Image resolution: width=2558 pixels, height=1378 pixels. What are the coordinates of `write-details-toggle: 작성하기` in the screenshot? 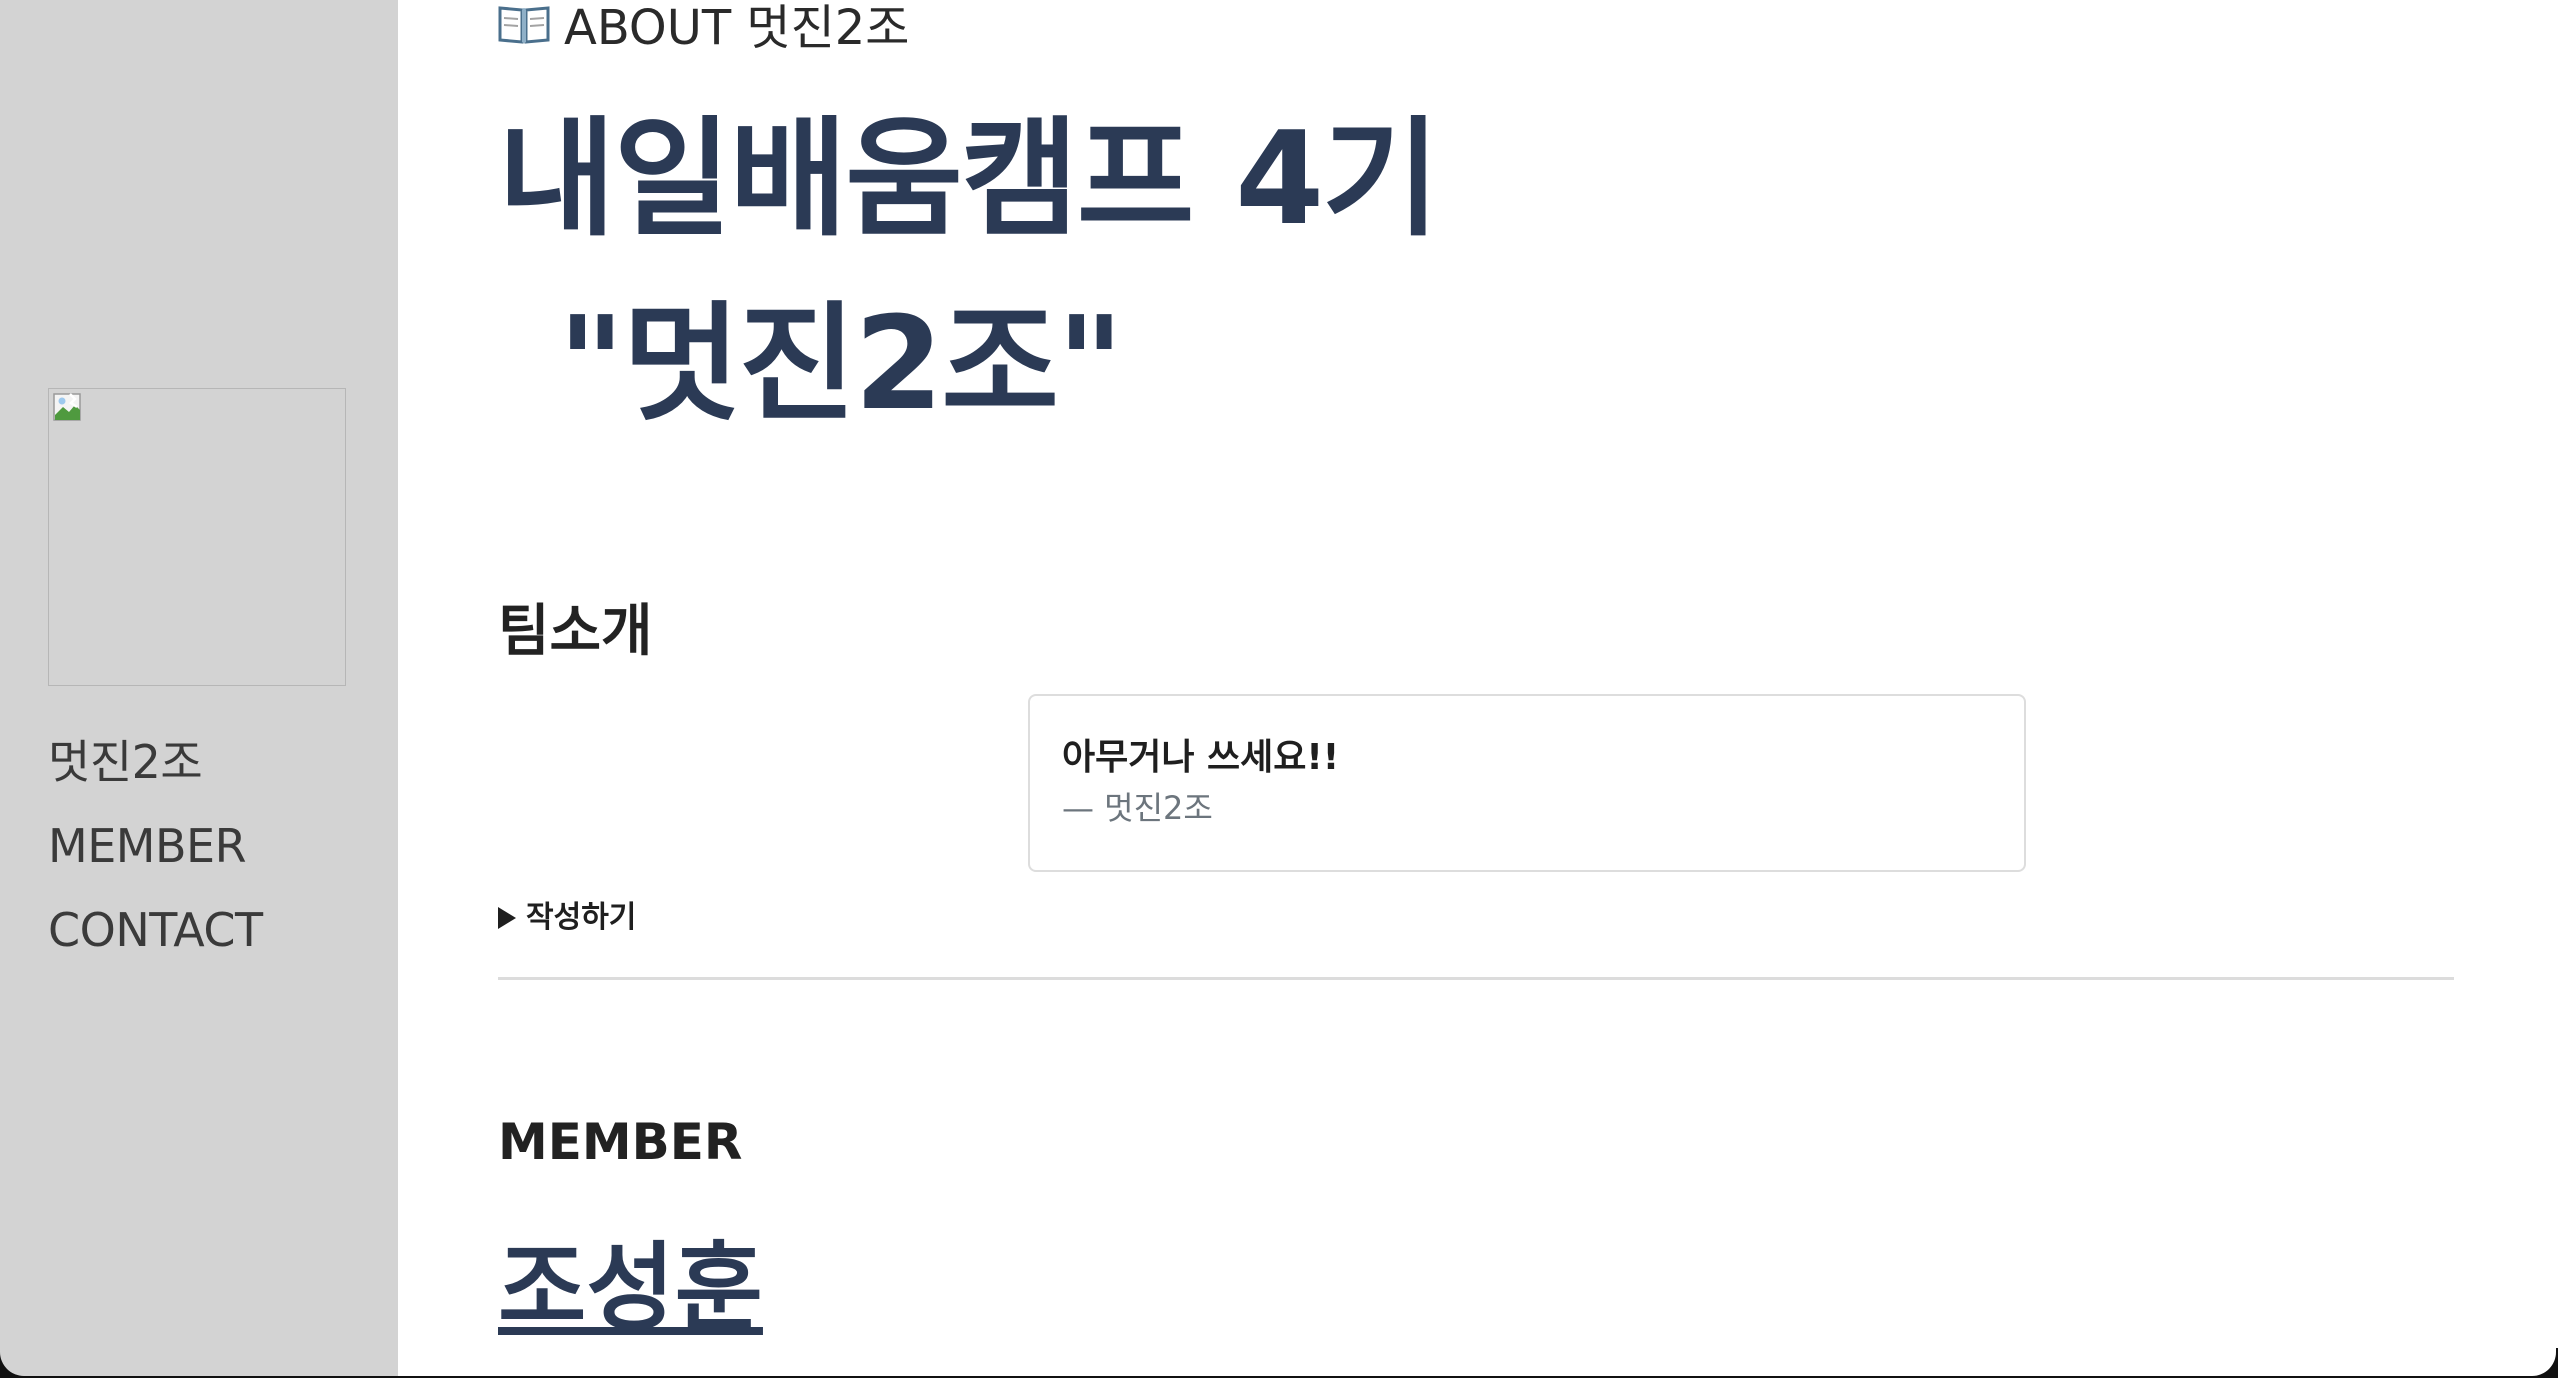 It's located at (567, 918).